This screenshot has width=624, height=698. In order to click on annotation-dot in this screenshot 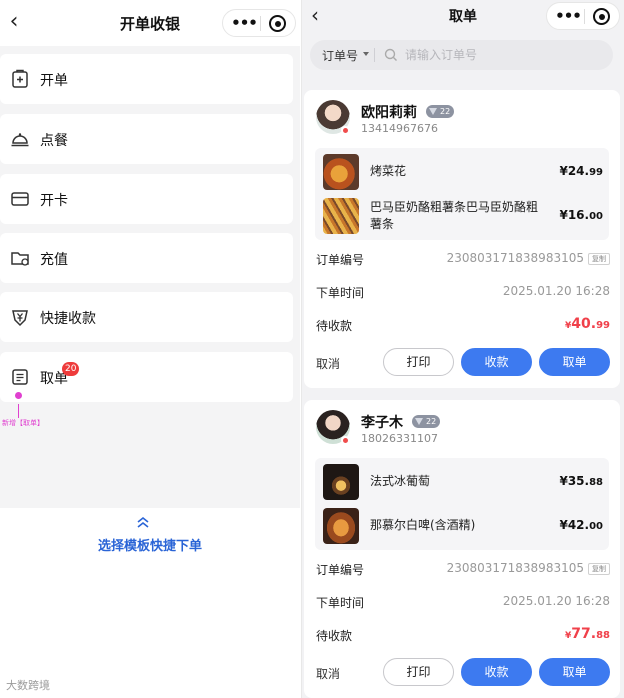, I will do `click(18, 395)`.